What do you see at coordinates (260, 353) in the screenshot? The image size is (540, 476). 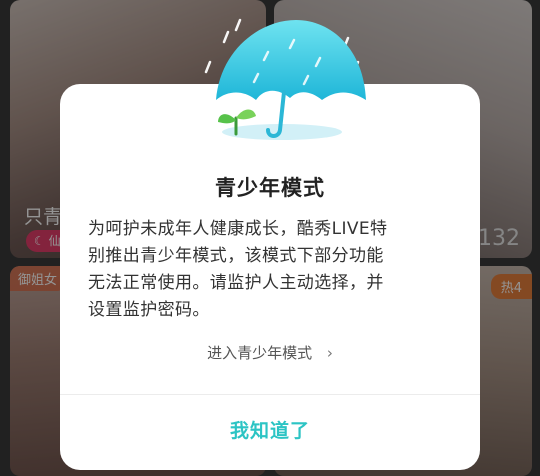 I see `enter-teen-mode-label: 进入青少年模式` at bounding box center [260, 353].